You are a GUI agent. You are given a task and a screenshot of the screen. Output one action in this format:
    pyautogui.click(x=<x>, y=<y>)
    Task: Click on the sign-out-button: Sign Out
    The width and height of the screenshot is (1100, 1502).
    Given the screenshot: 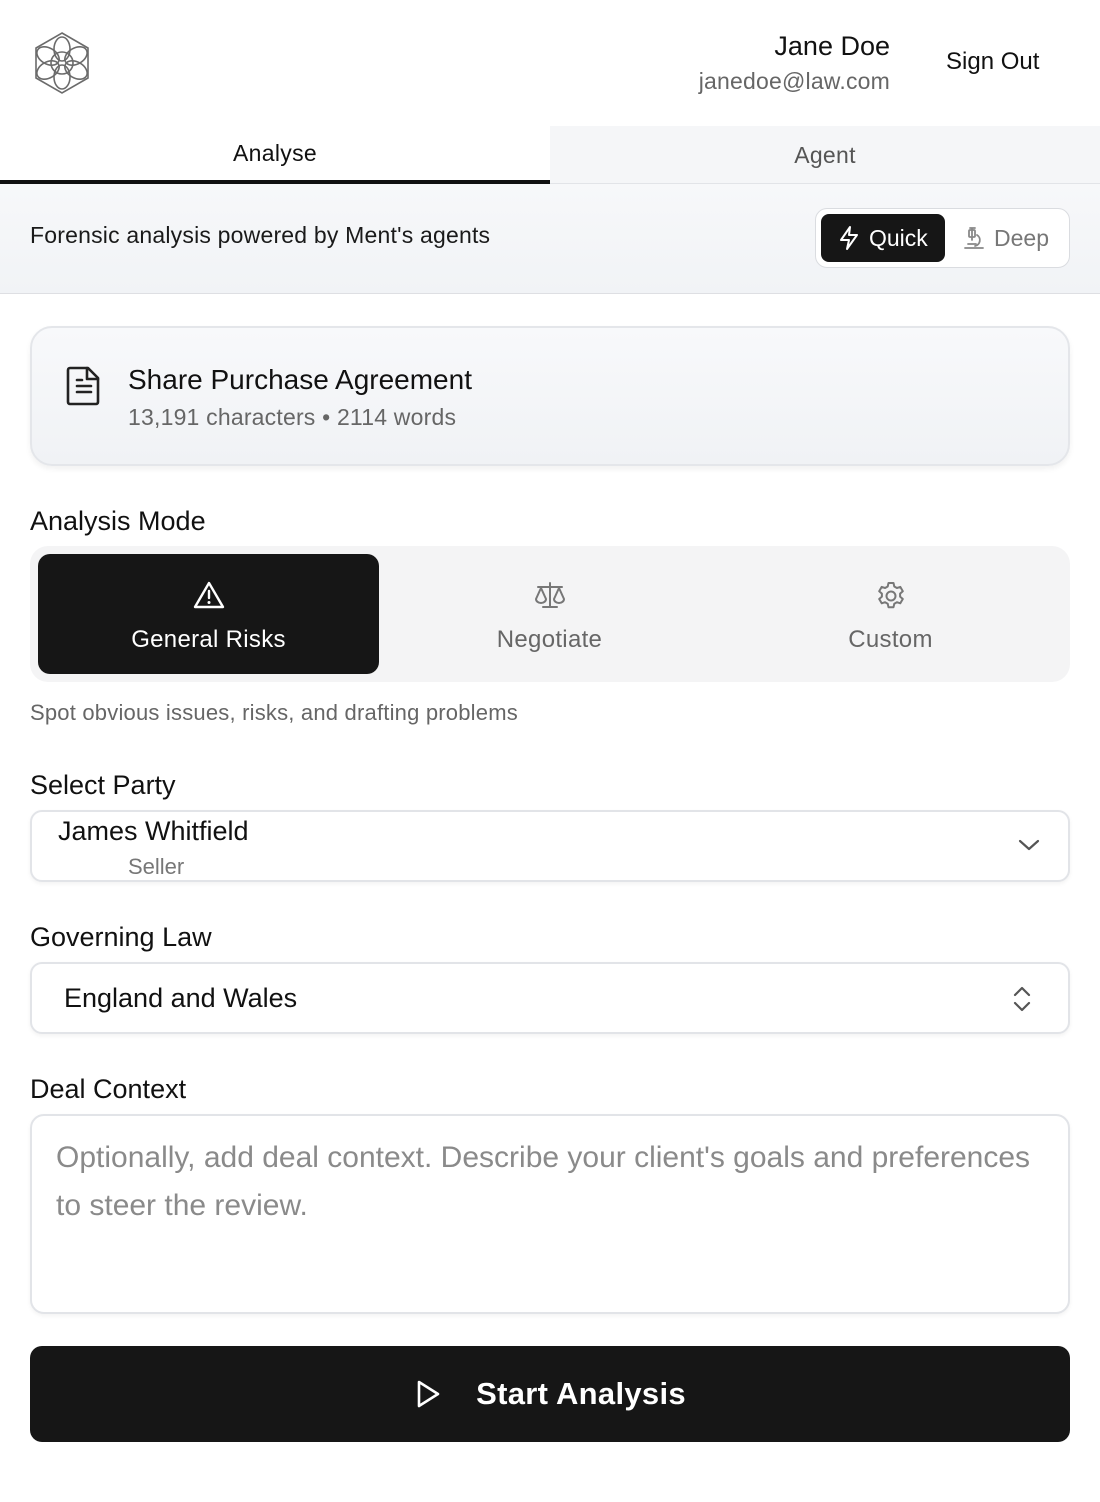 What is the action you would take?
    pyautogui.click(x=992, y=62)
    